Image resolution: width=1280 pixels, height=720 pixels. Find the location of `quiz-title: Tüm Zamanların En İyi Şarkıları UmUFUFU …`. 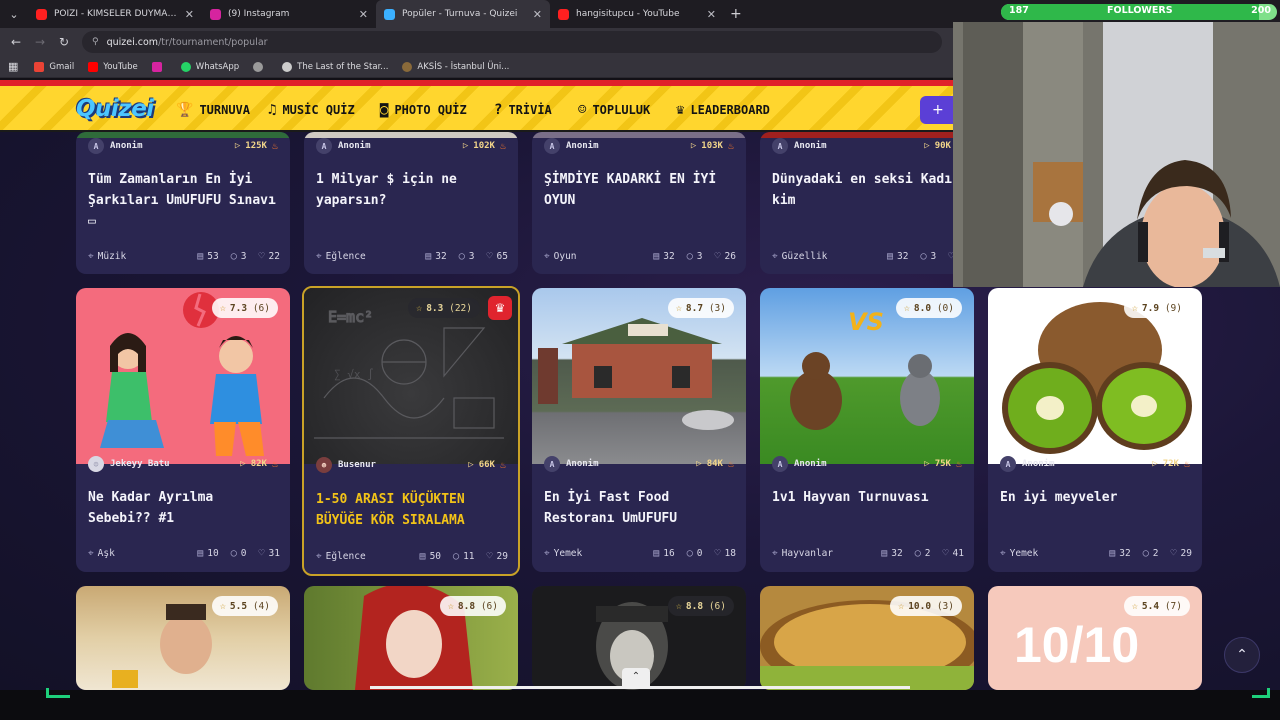

quiz-title: Tüm Zamanların En İyi Şarkıları UmUFUFU … is located at coordinates (183, 200).